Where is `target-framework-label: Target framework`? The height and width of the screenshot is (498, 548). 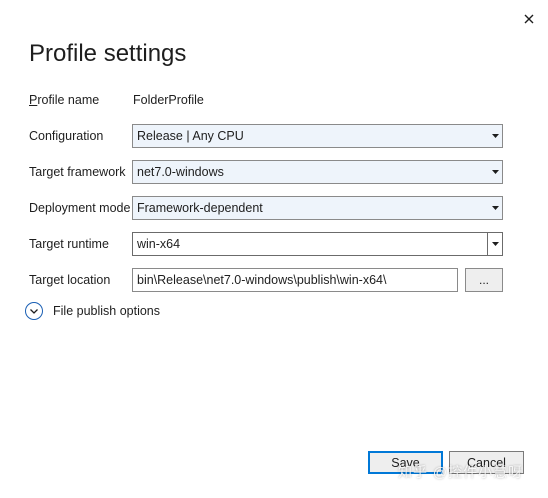
target-framework-label: Target framework is located at coordinates (77, 172).